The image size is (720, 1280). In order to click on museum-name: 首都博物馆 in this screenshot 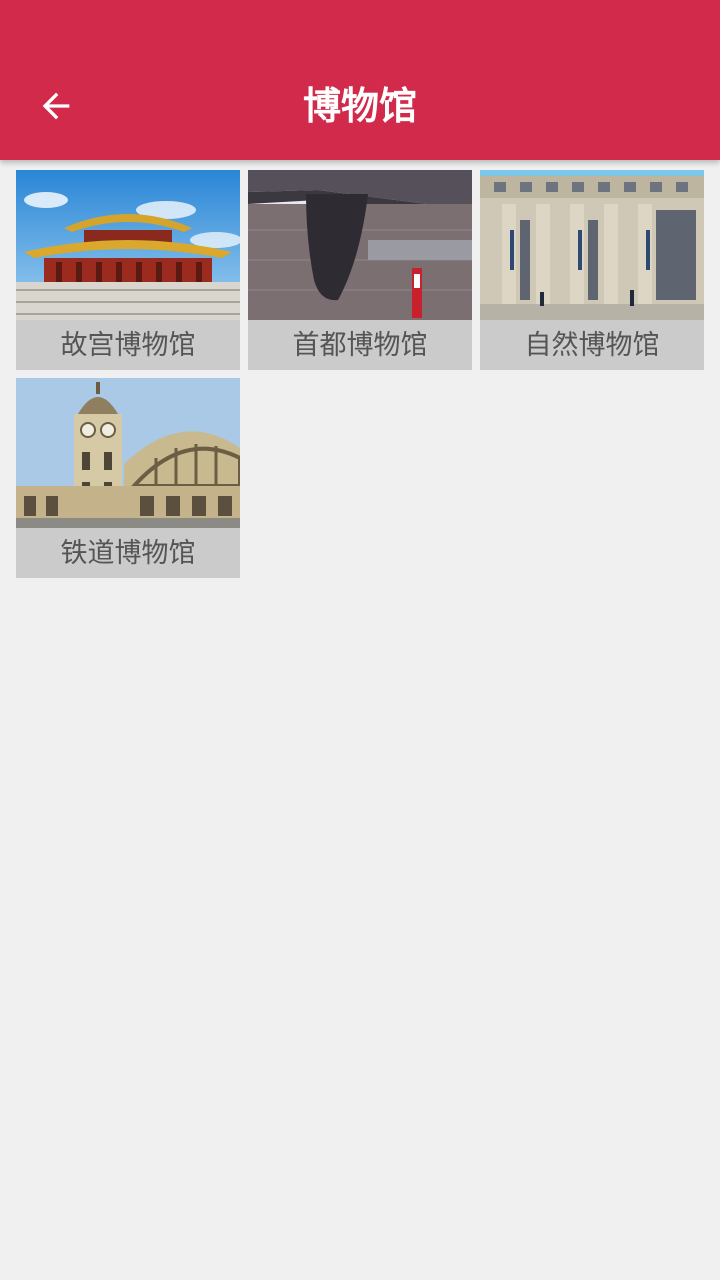, I will do `click(360, 345)`.